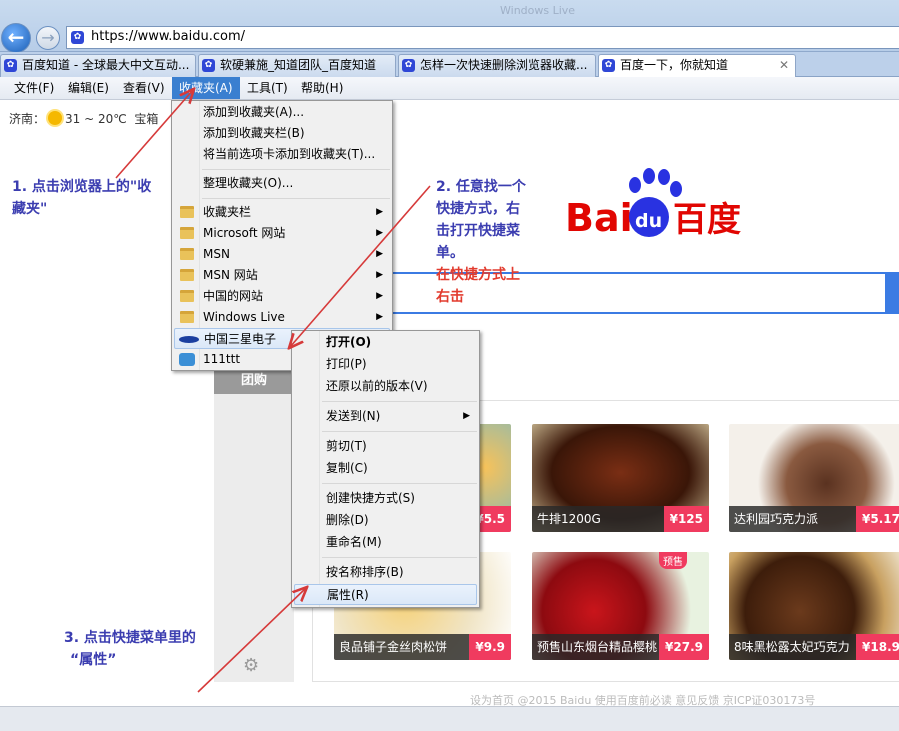  I want to click on arrow-step2, so click(360, 266).